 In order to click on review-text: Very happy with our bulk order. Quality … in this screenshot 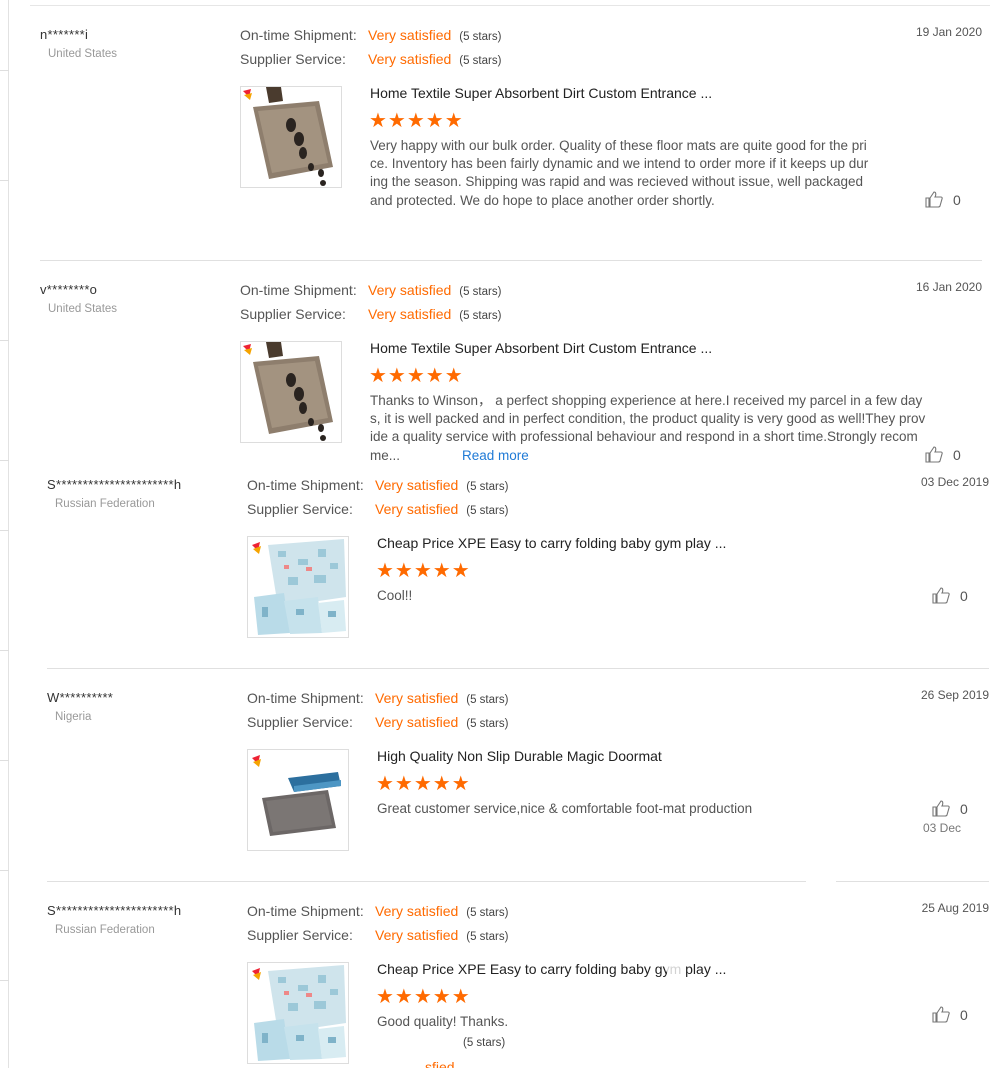, I will do `click(619, 173)`.